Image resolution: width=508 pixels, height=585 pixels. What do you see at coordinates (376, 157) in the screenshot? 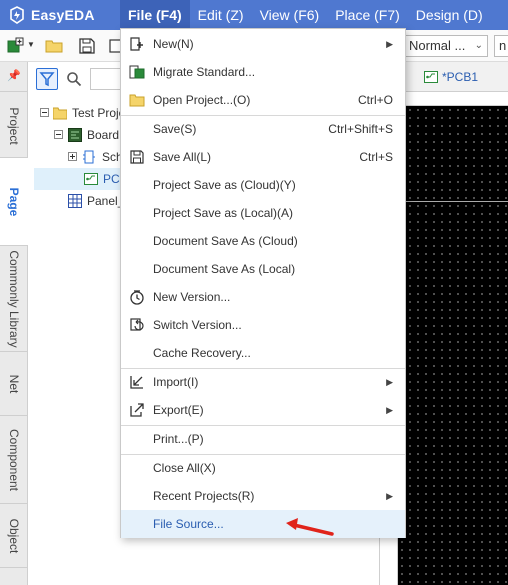
I see `menu-item-shortcut: Ctrl+S` at bounding box center [376, 157].